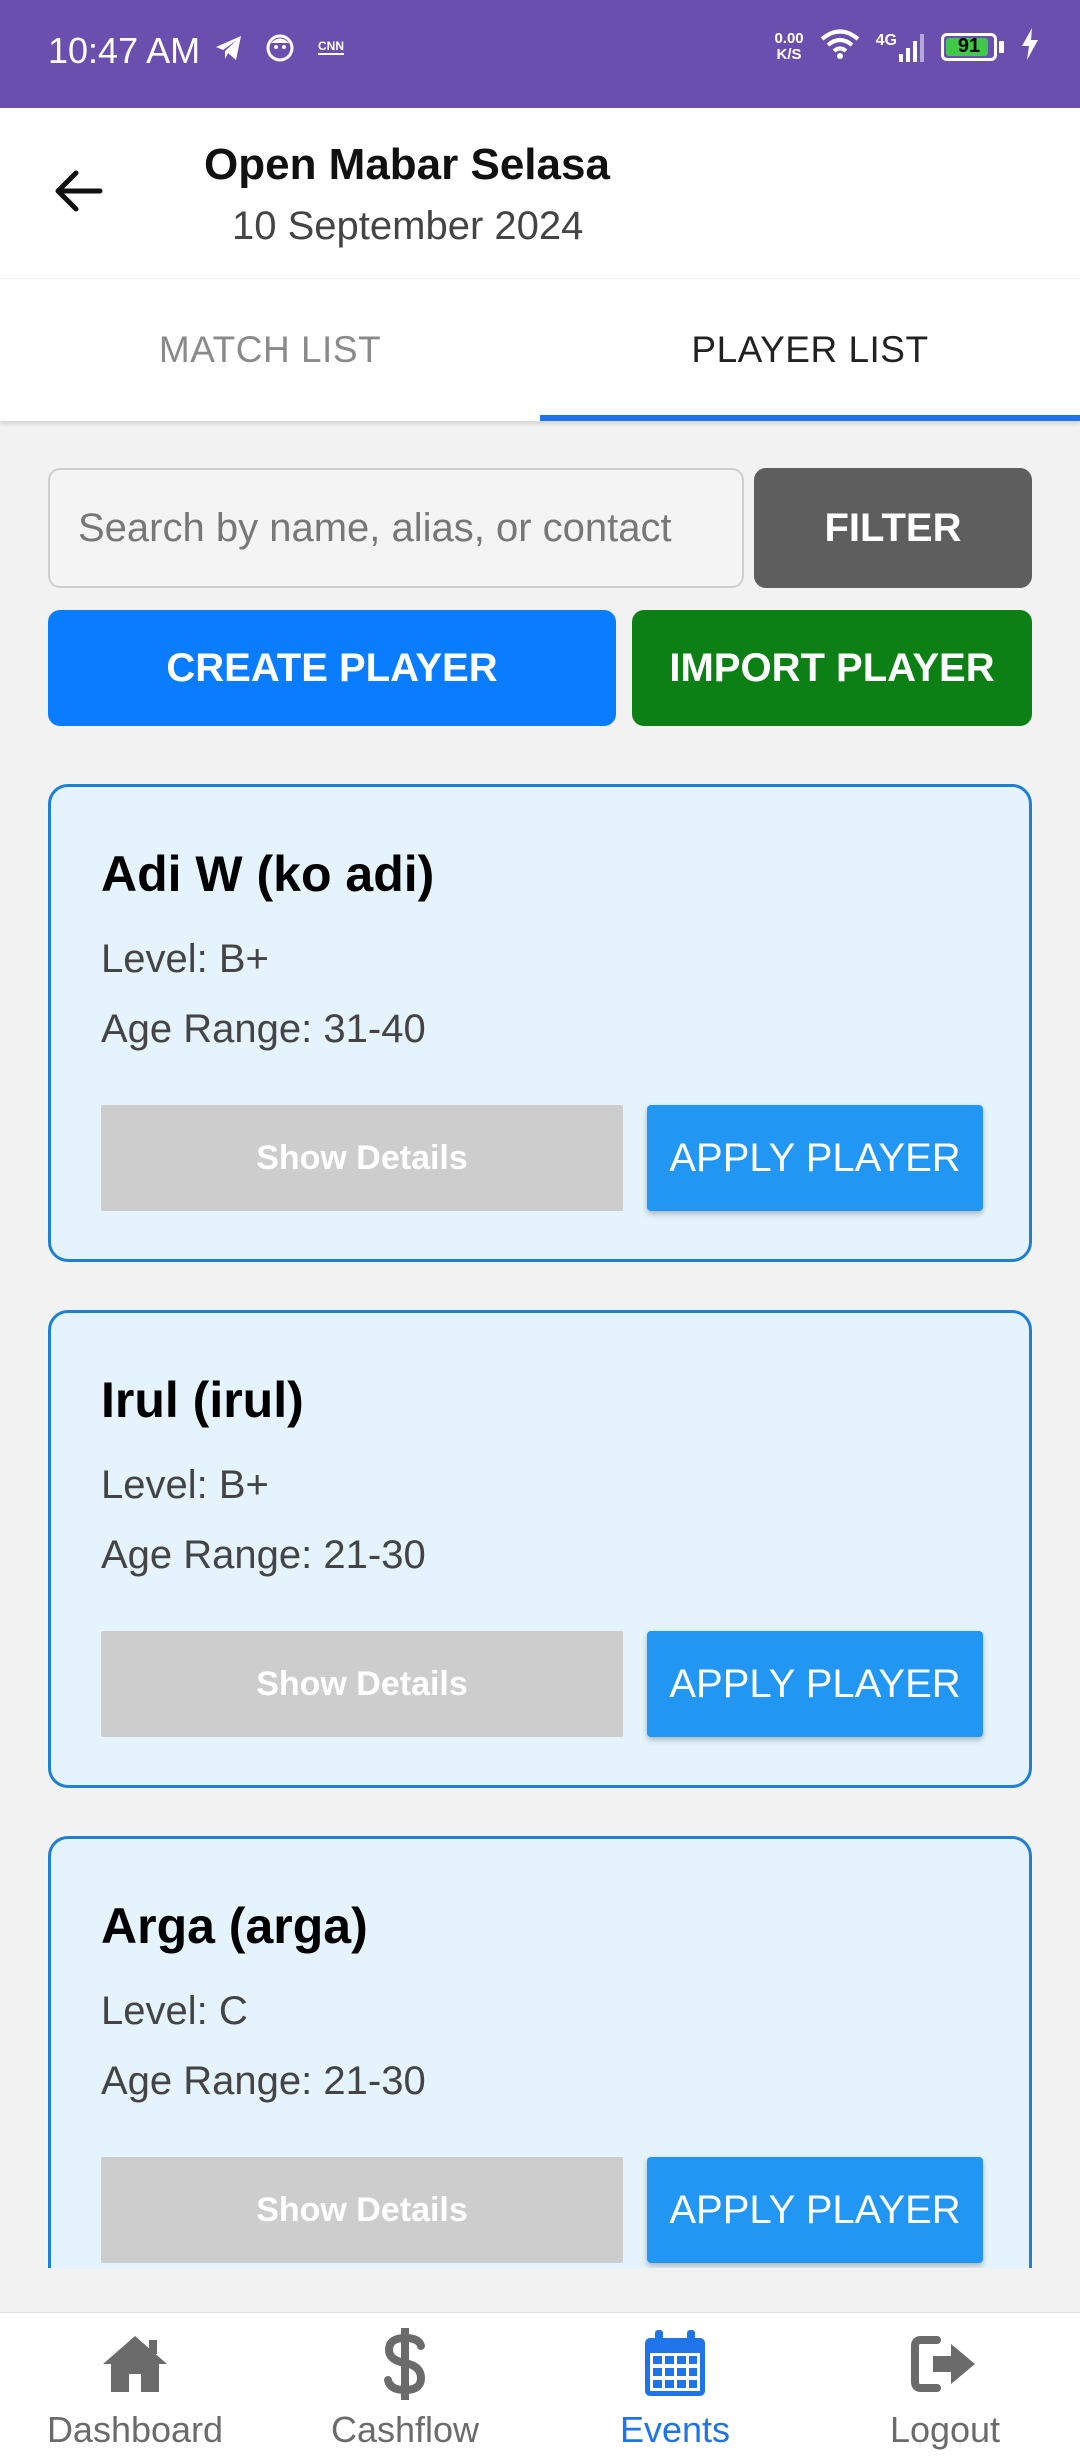  I want to click on nav-label: Dashboard, so click(135, 2429).